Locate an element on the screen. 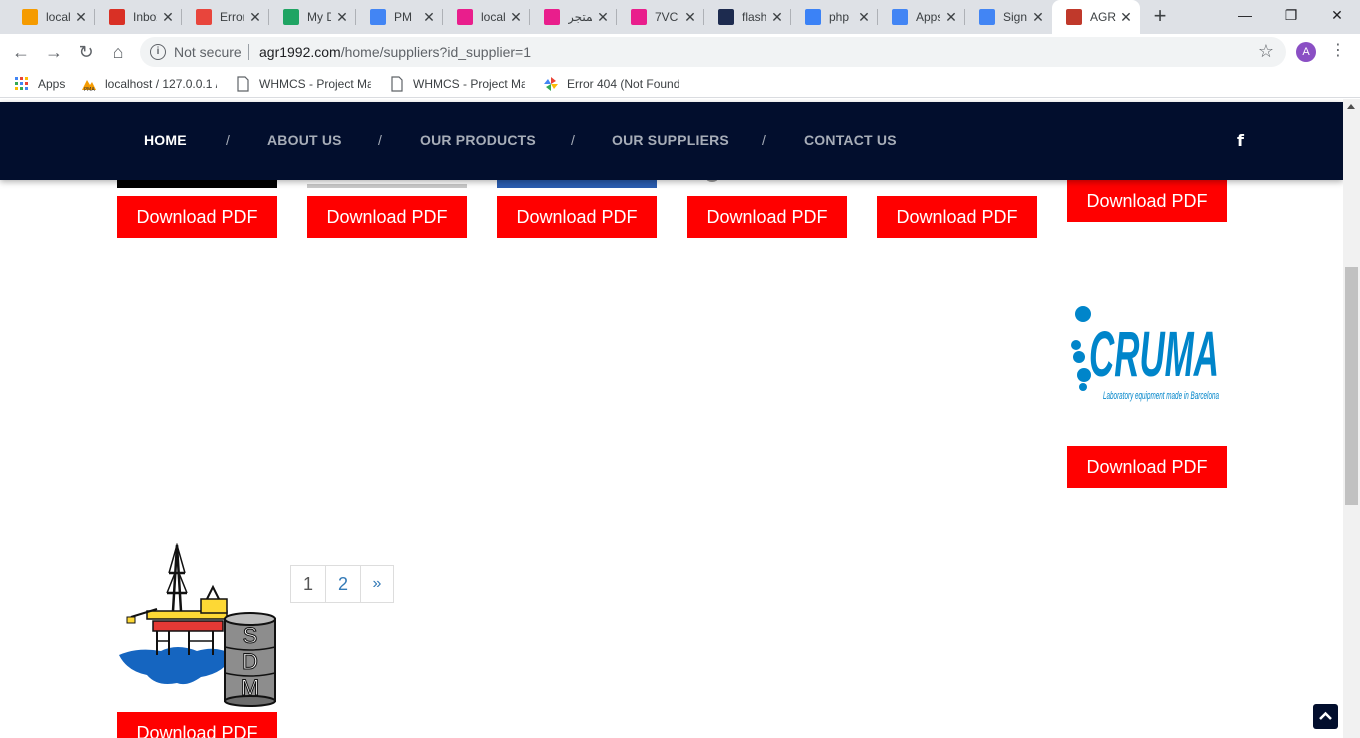 This screenshot has height=738, width=1360. nav-about-us: ABOUT US is located at coordinates (304, 140).